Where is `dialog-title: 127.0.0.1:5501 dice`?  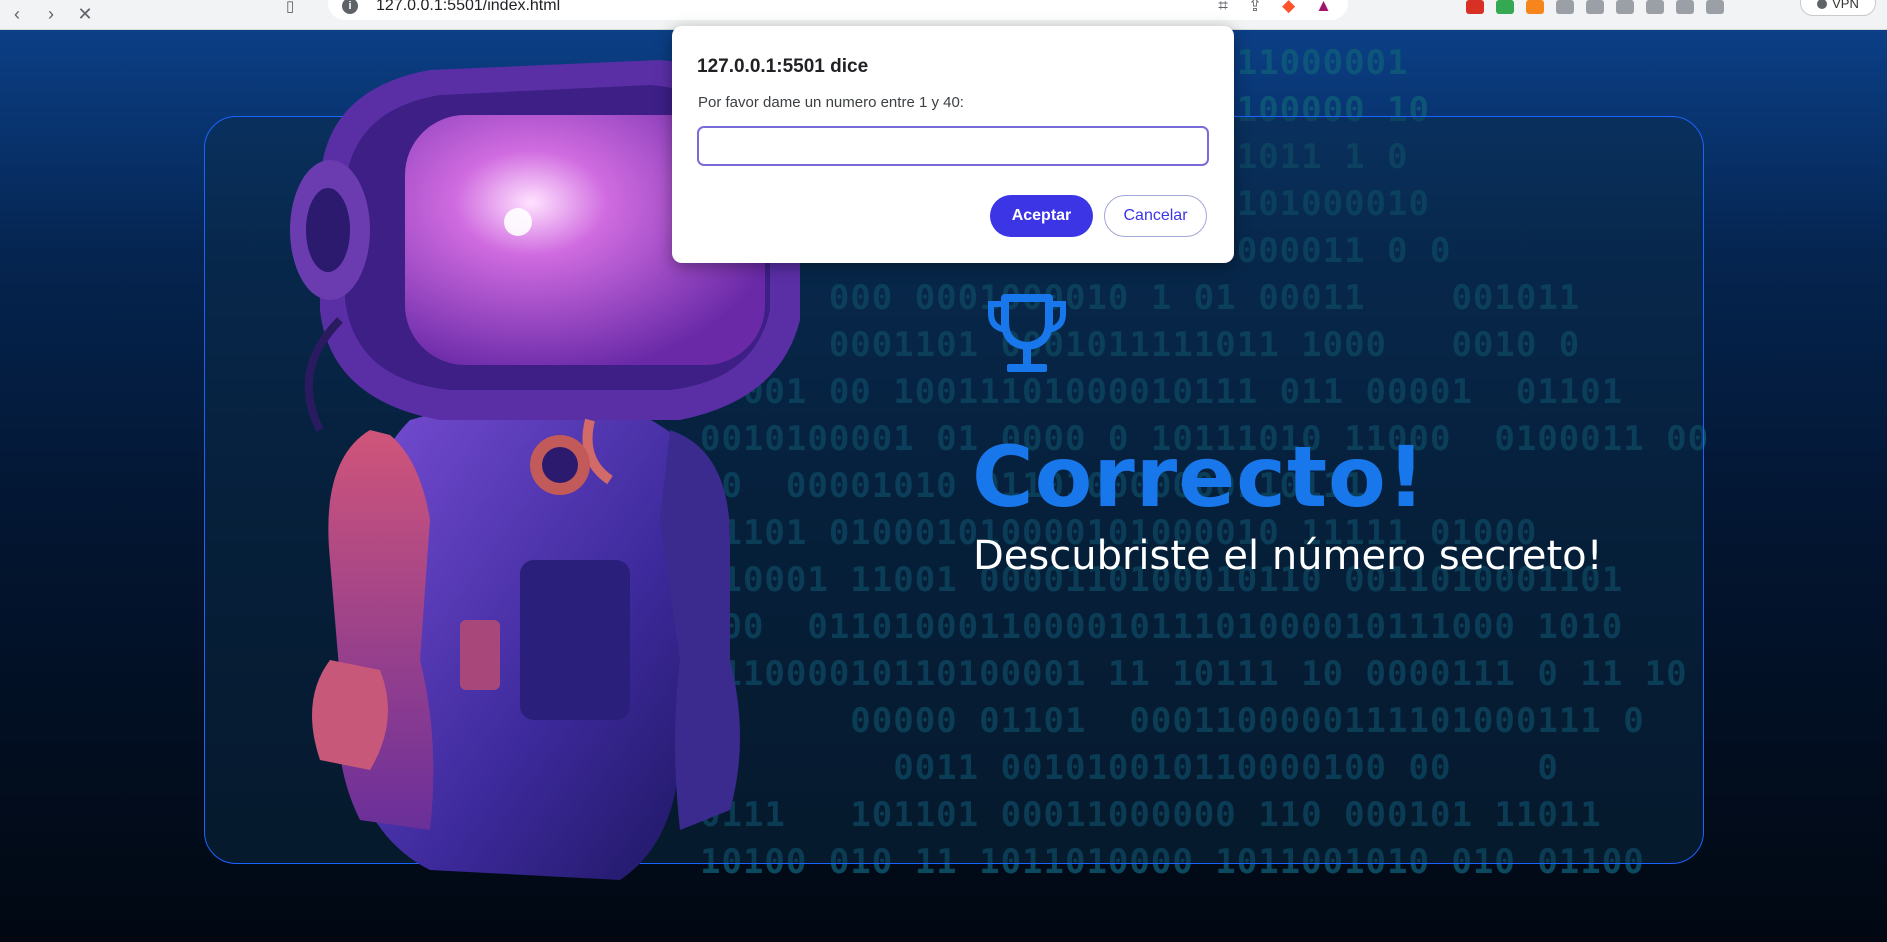 dialog-title: 127.0.0.1:5501 dice is located at coordinates (783, 66).